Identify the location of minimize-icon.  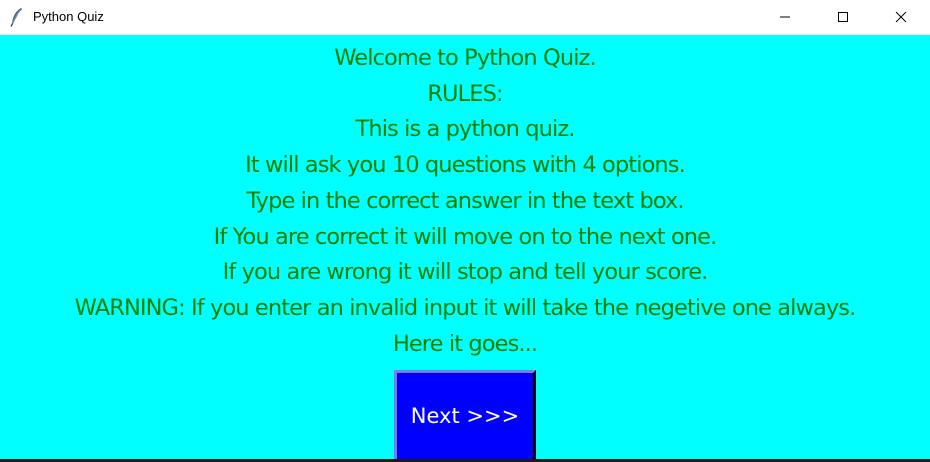
(785, 17).